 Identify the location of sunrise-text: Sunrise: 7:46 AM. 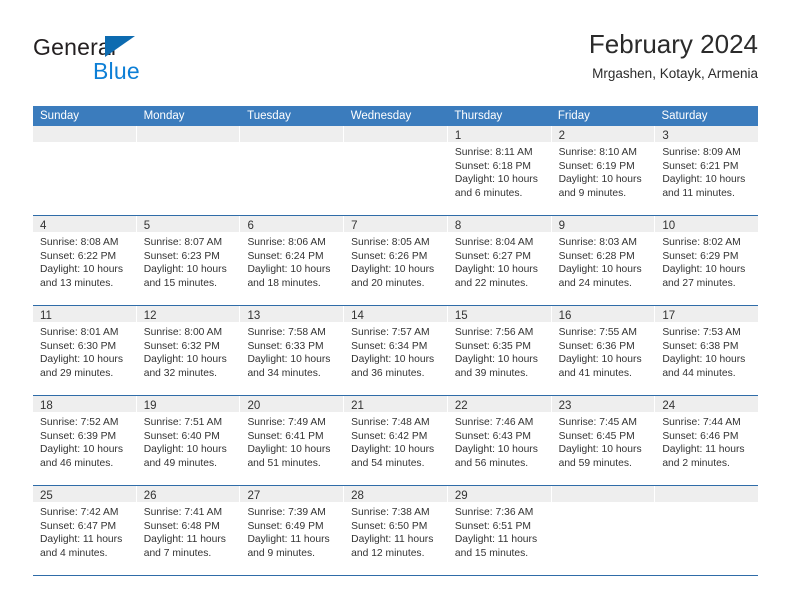
(494, 422).